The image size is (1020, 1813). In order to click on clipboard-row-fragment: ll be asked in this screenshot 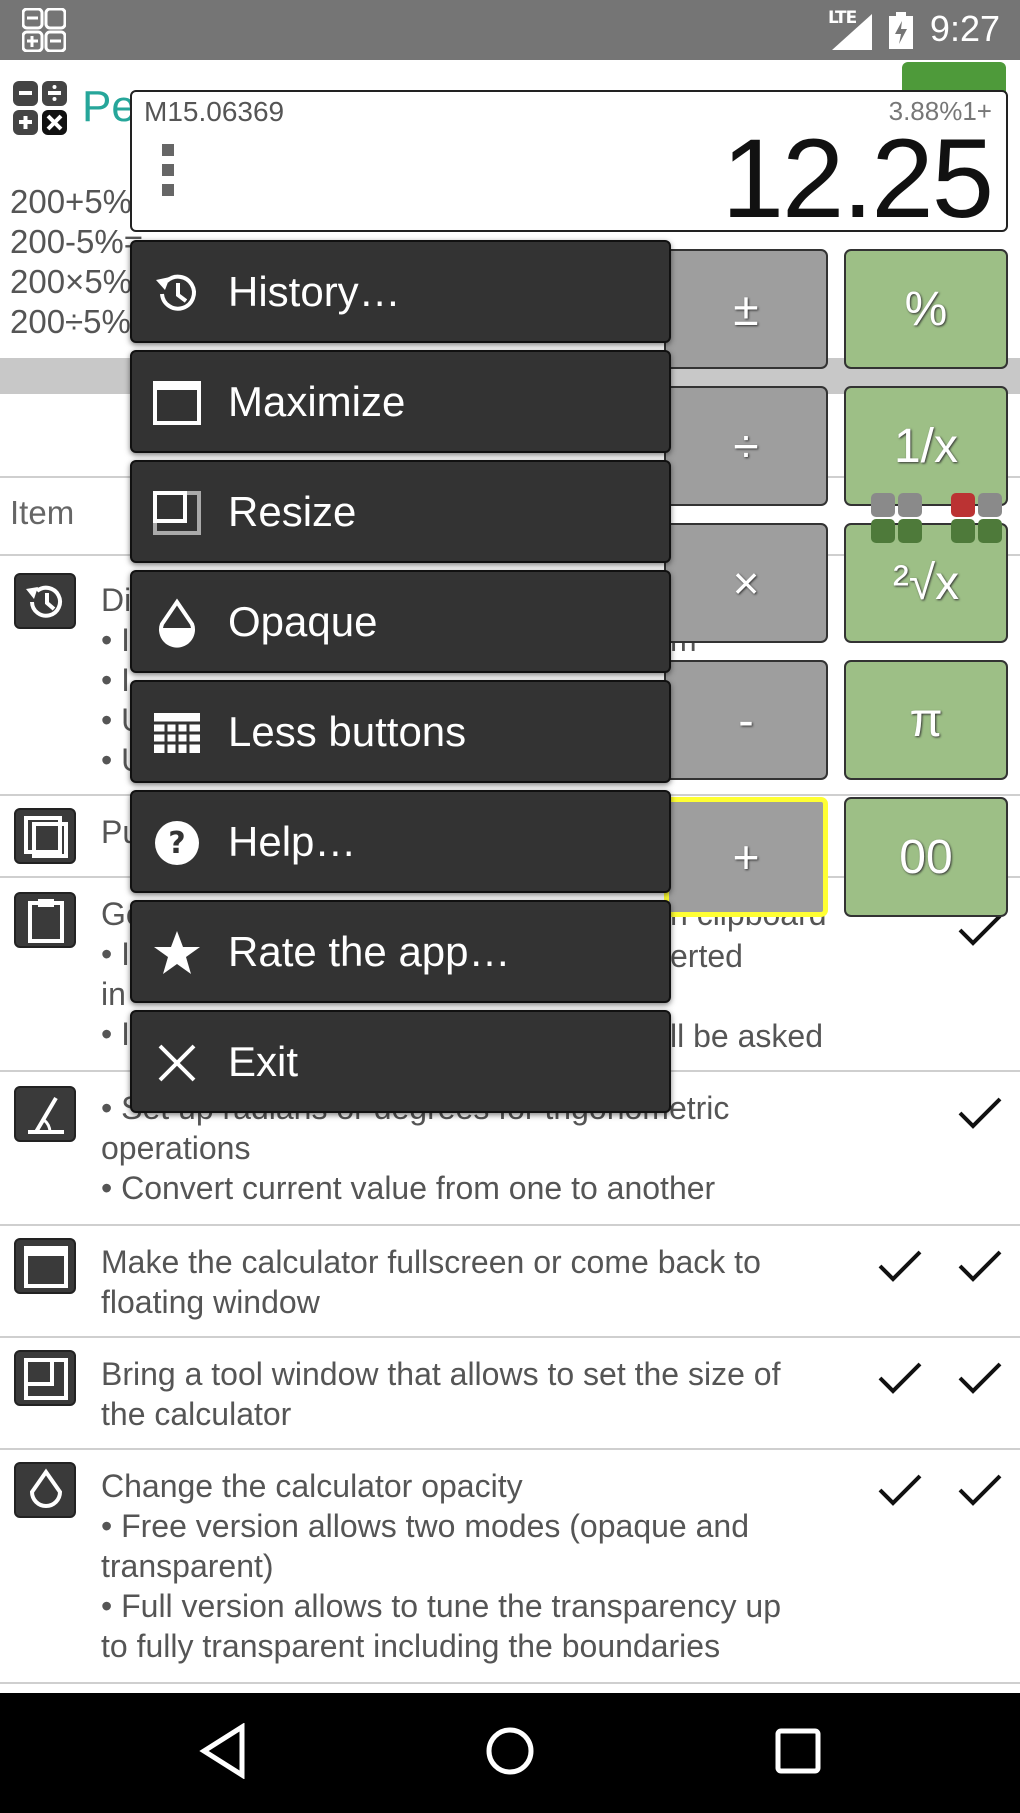, I will do `click(746, 1036)`.